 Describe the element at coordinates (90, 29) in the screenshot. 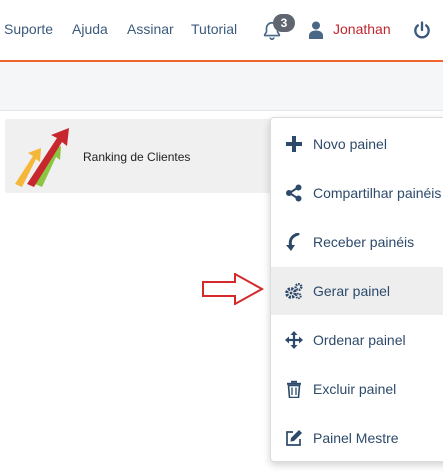

I see `nav-link-ajuda: Ajuda` at that location.